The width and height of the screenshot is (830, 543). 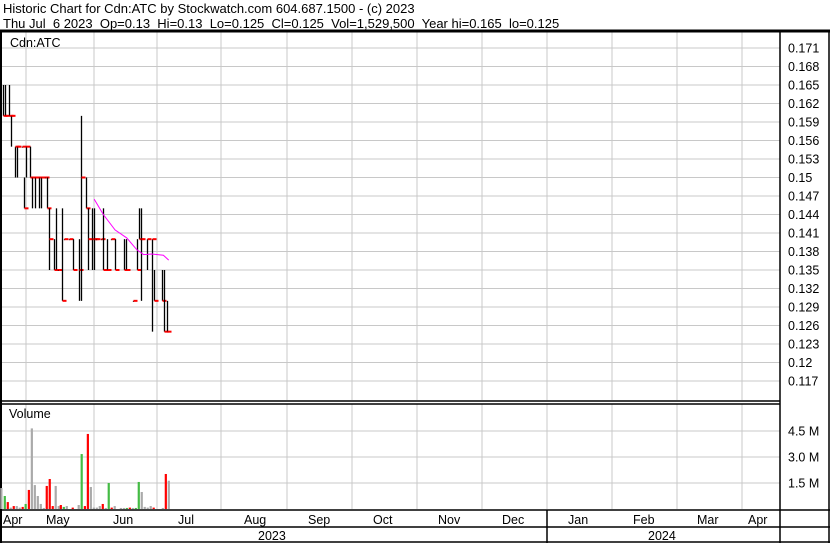 What do you see at coordinates (803, 104) in the screenshot?
I see `price-tick-label: 0.162` at bounding box center [803, 104].